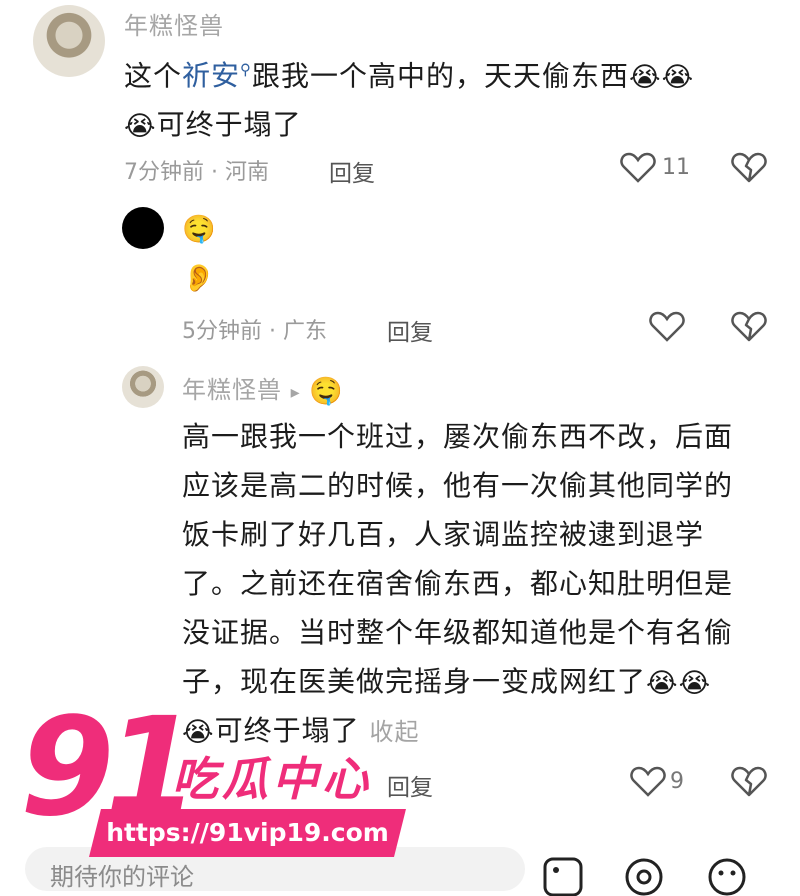 The height and width of the screenshot is (896, 800). What do you see at coordinates (232, 390) in the screenshot?
I see `reply-username: 年糕怪兽` at bounding box center [232, 390].